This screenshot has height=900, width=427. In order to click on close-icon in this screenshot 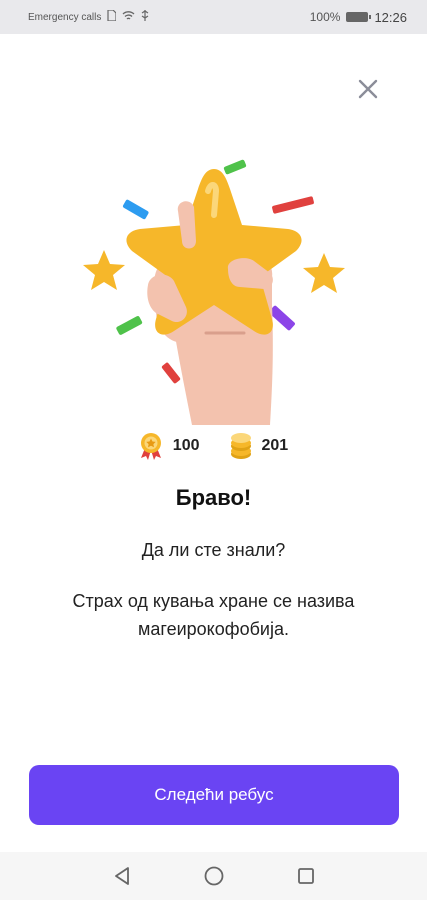, I will do `click(368, 89)`.